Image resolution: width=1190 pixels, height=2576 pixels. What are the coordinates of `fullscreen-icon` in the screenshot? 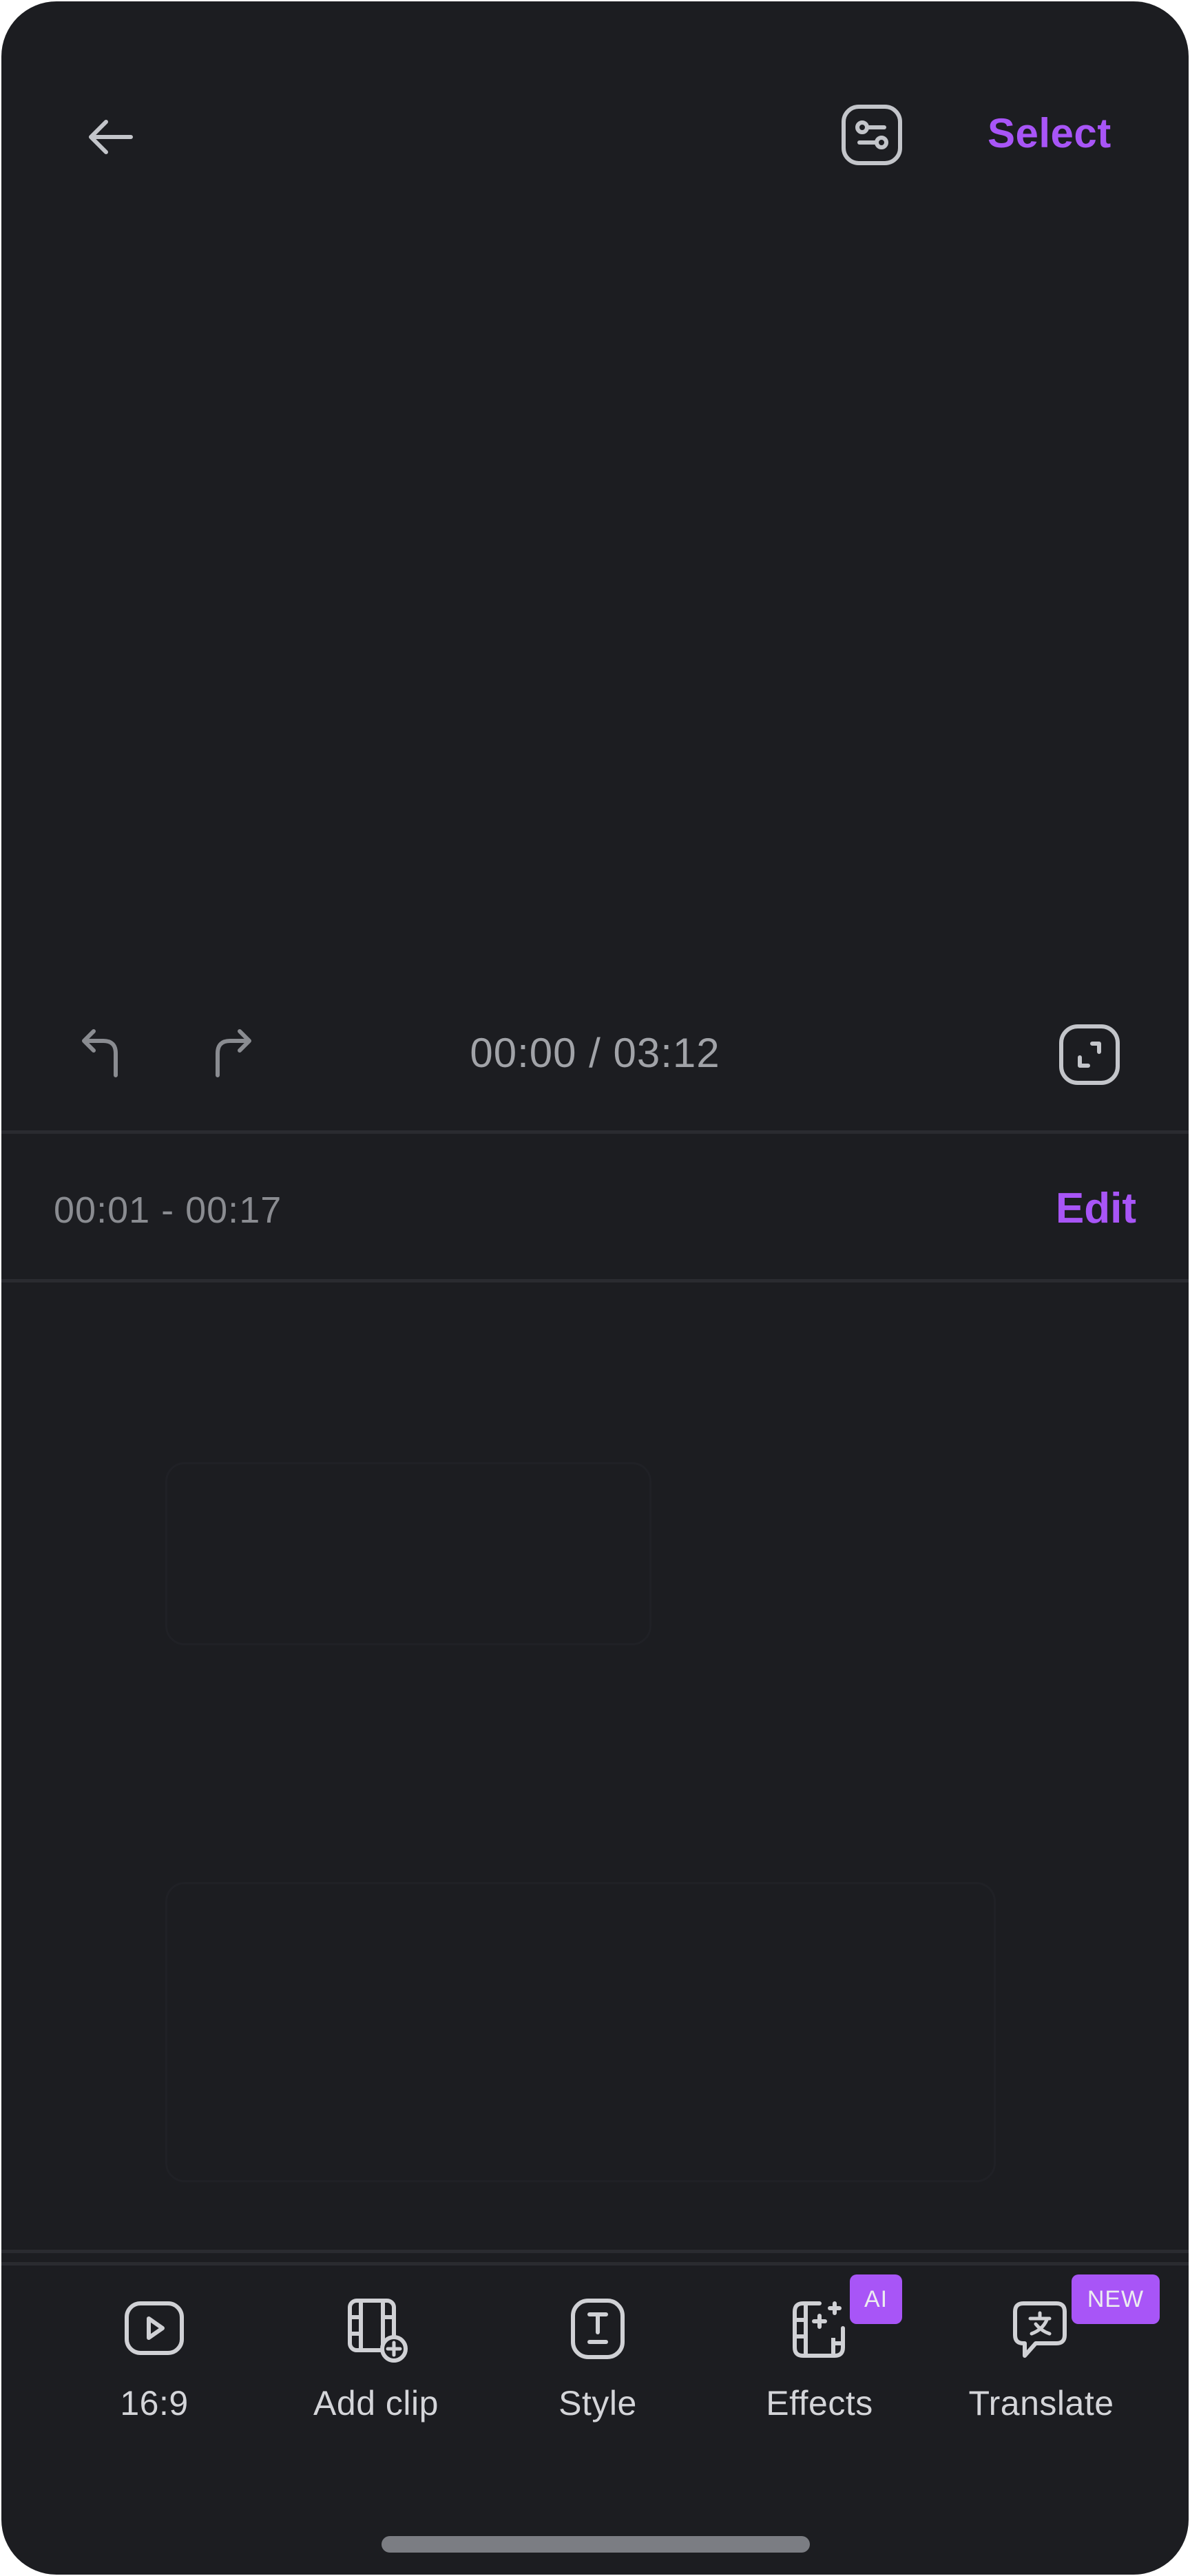 It's located at (1089, 1054).